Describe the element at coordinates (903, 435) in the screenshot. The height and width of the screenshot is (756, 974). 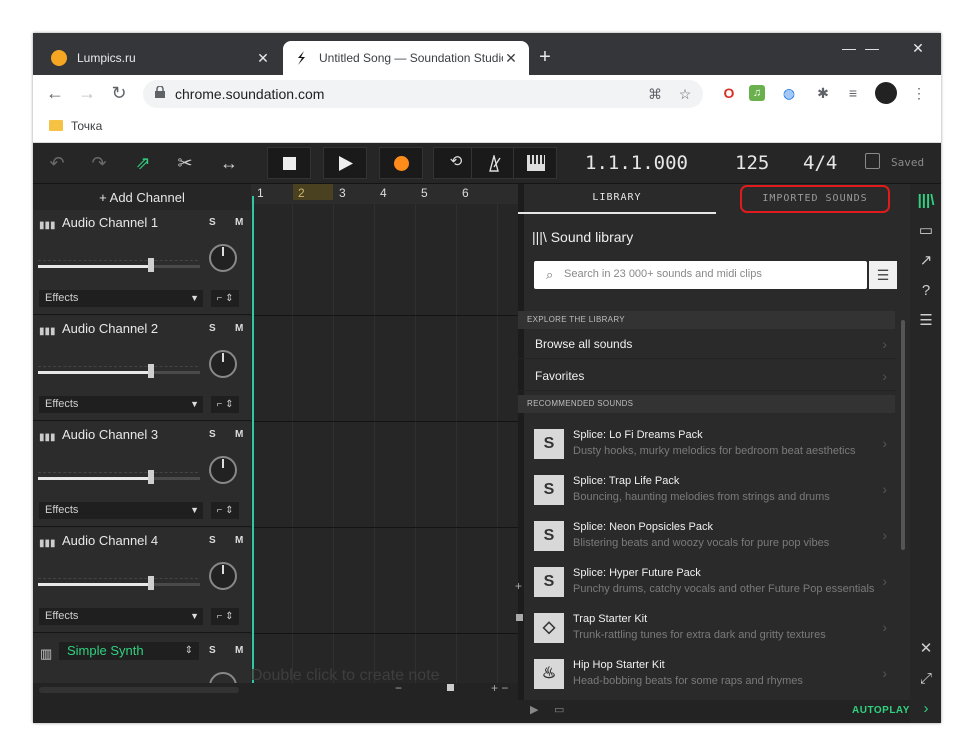
I see `library-scrollbar` at that location.